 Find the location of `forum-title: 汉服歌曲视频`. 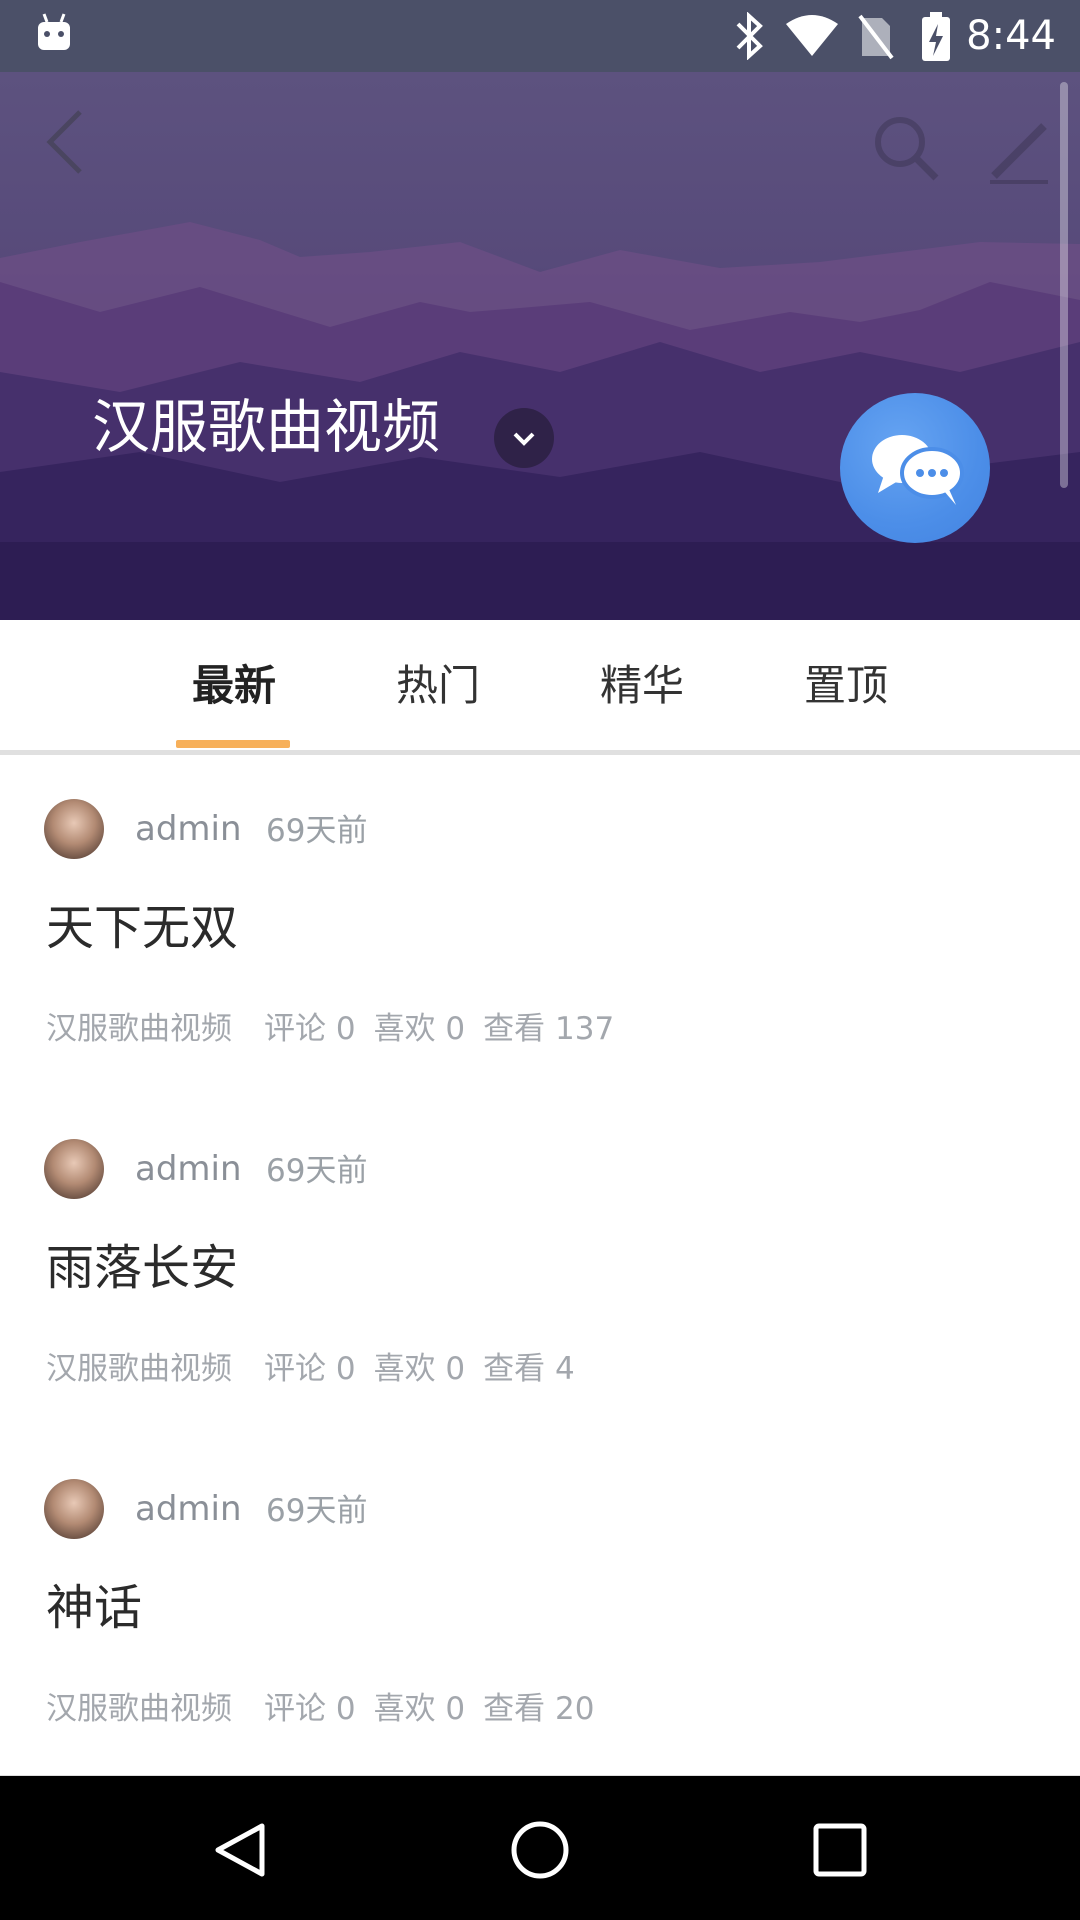

forum-title: 汉服歌曲视频 is located at coordinates (266, 427).